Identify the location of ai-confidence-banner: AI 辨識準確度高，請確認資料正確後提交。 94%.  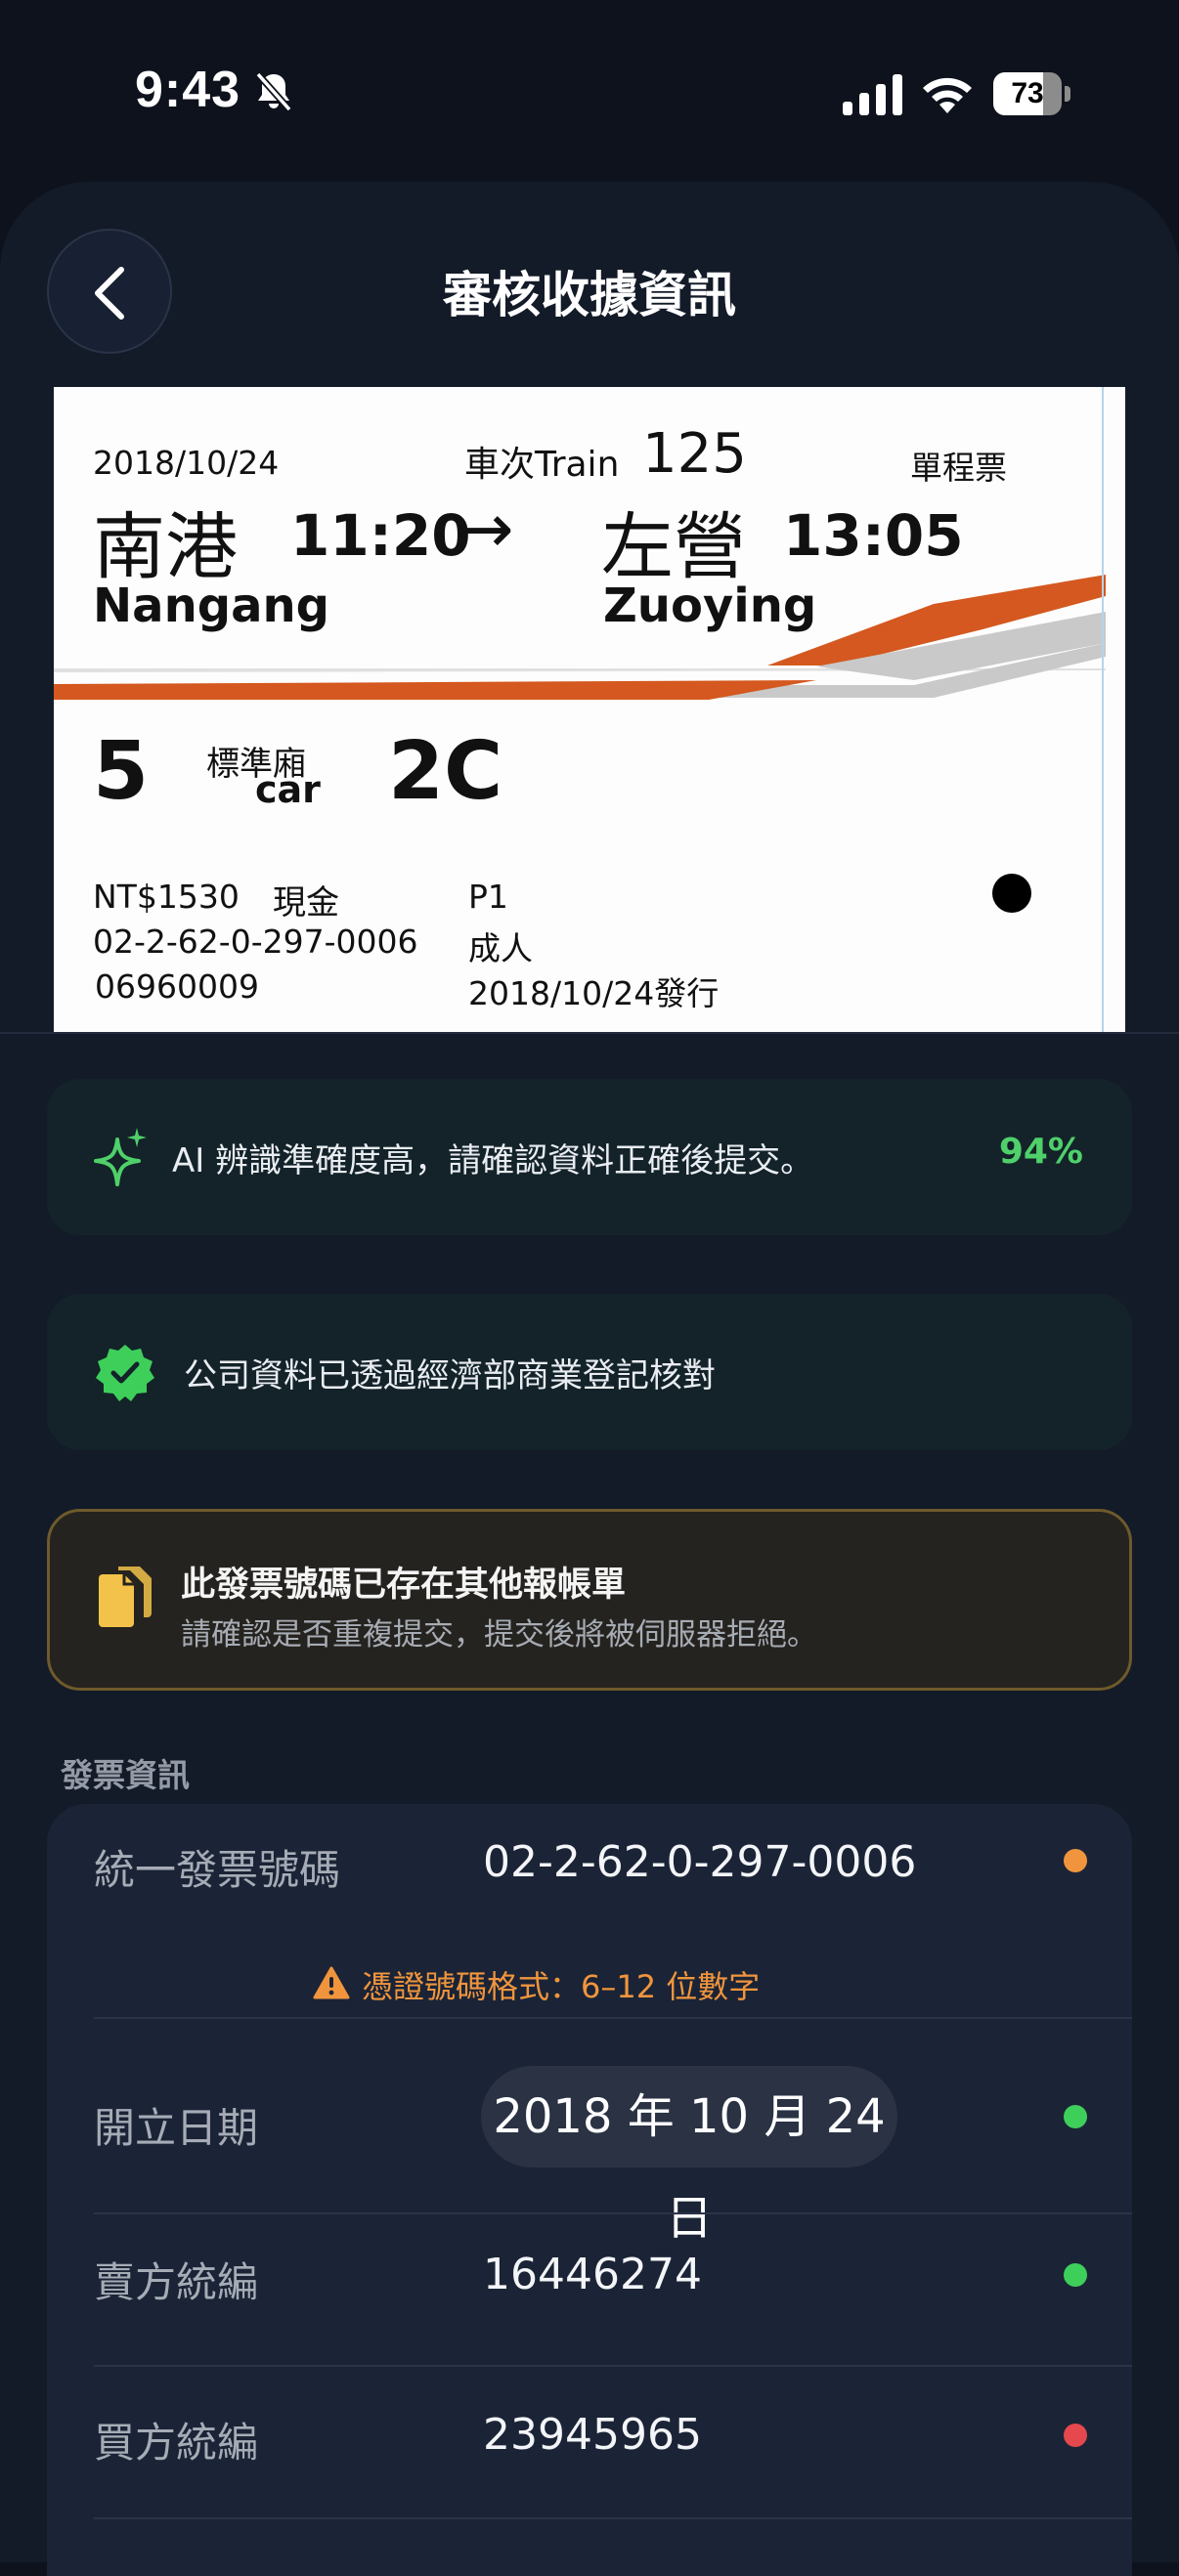
(589, 1157).